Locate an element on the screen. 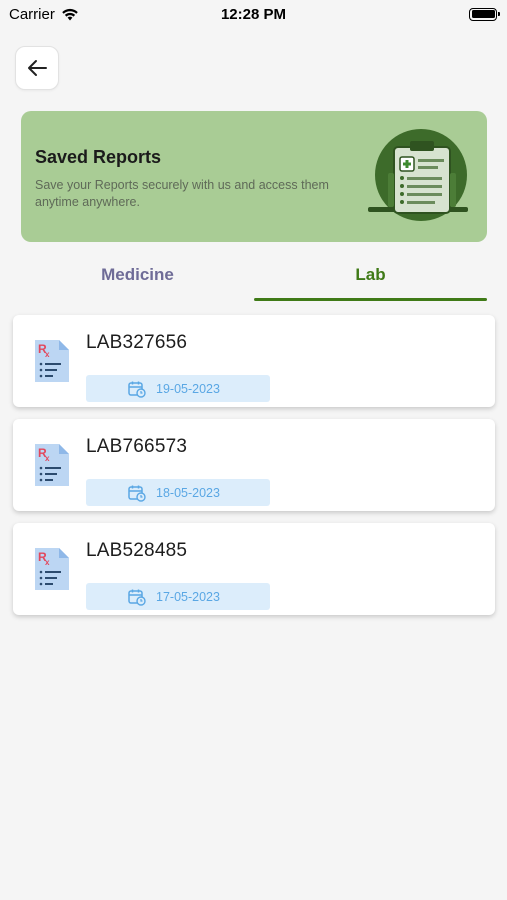  tab-medicine: Medicine is located at coordinates (137, 274).